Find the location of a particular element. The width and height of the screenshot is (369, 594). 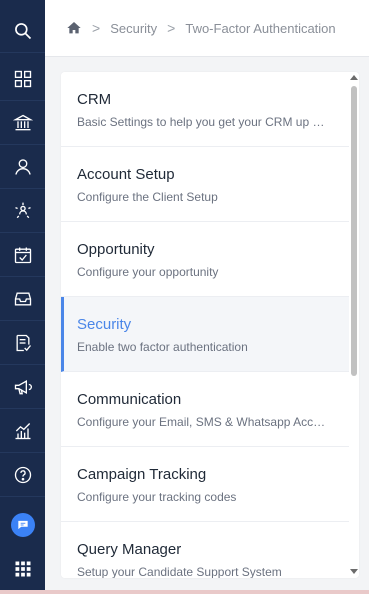

home-icon is located at coordinates (74, 28).